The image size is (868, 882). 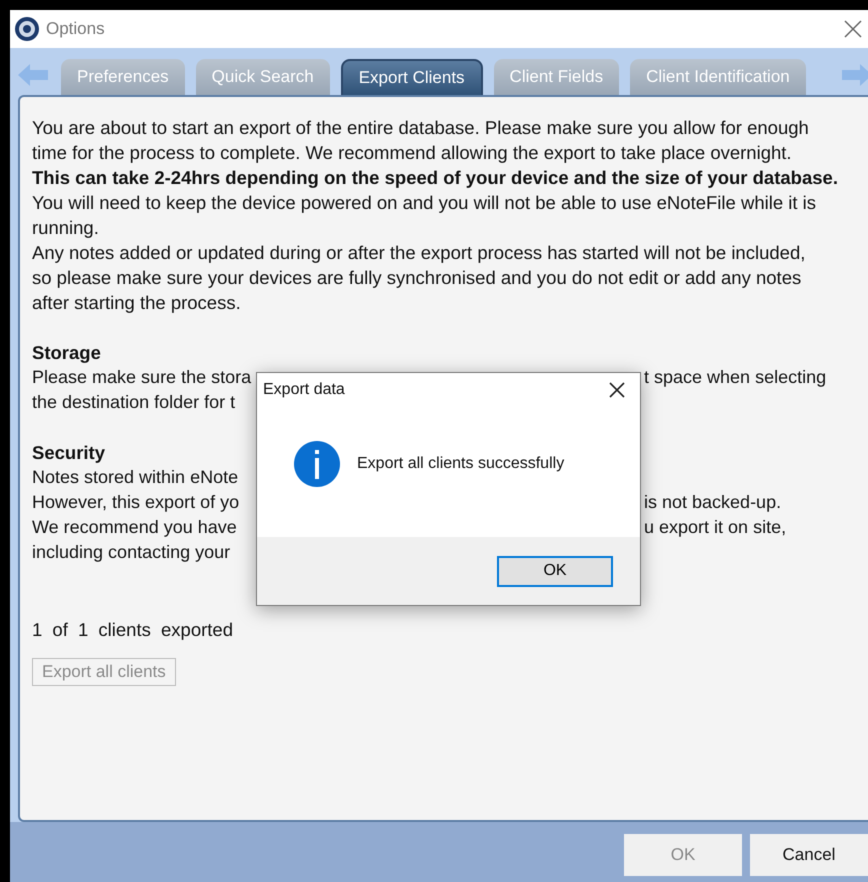 What do you see at coordinates (76, 29) in the screenshot?
I see `window-title: Options` at bounding box center [76, 29].